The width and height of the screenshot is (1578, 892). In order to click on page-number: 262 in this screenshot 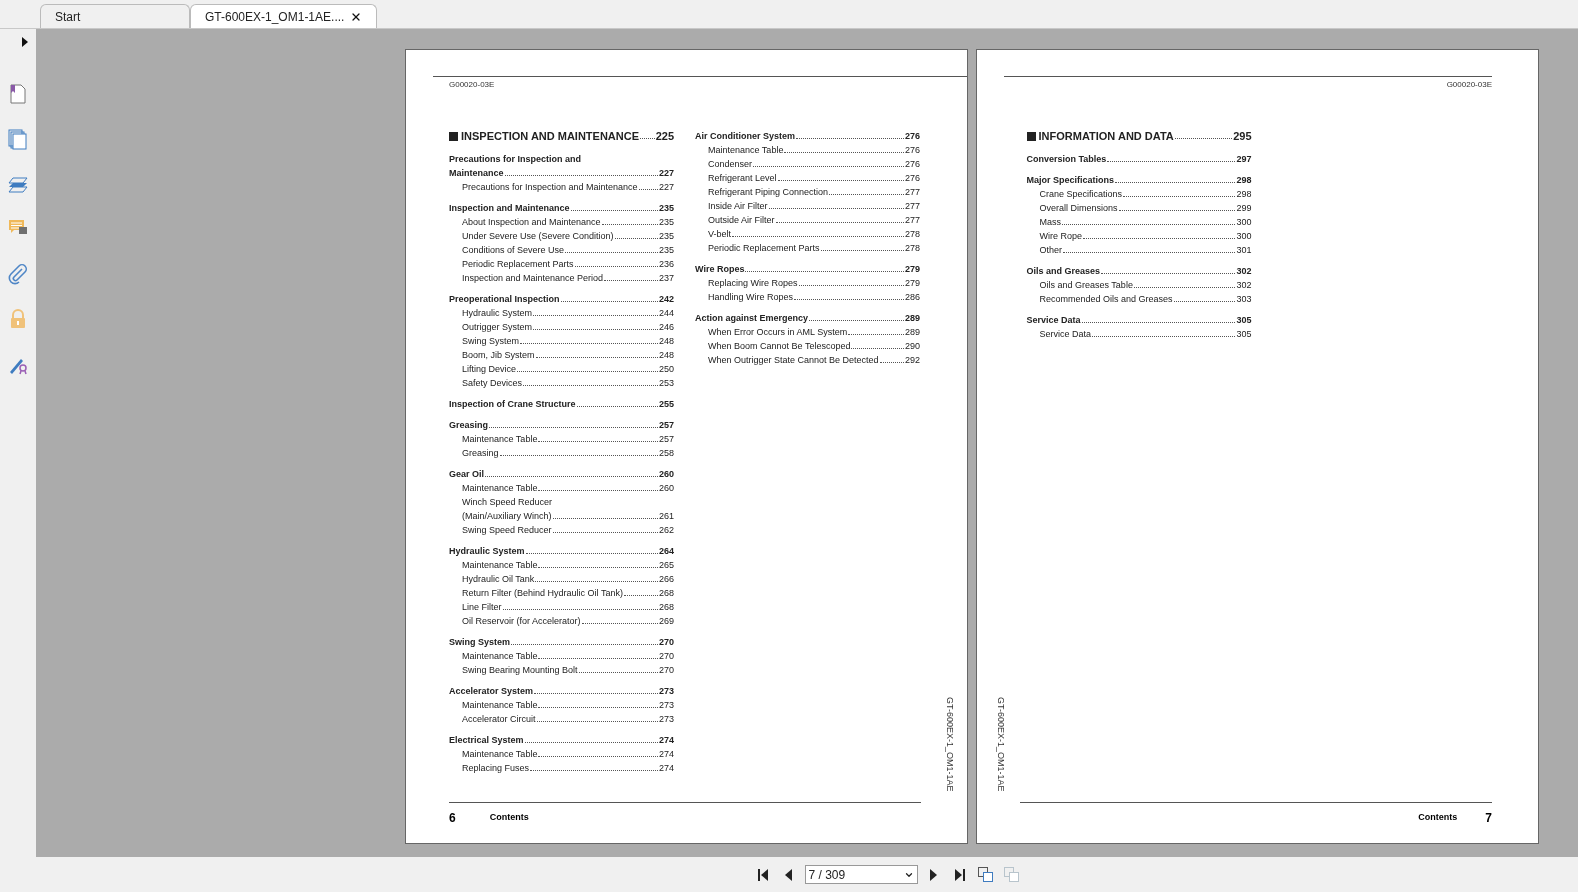, I will do `click(666, 530)`.